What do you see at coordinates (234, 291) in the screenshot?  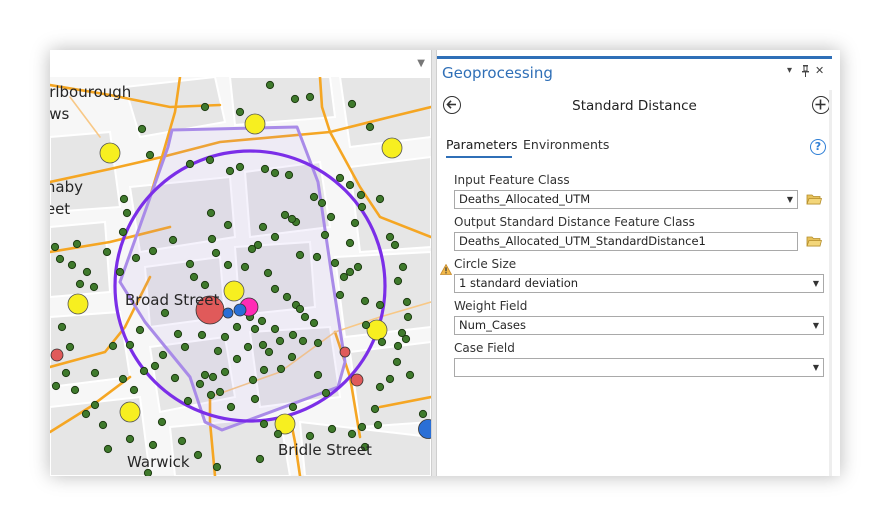 I see `pump-marker` at bounding box center [234, 291].